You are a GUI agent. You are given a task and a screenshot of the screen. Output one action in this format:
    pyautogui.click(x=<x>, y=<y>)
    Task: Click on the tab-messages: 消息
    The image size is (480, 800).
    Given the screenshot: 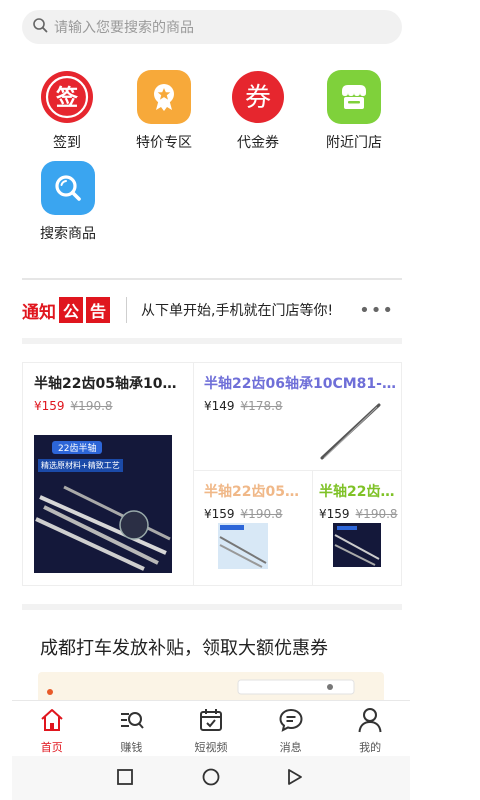 What is the action you would take?
    pyautogui.click(x=291, y=728)
    